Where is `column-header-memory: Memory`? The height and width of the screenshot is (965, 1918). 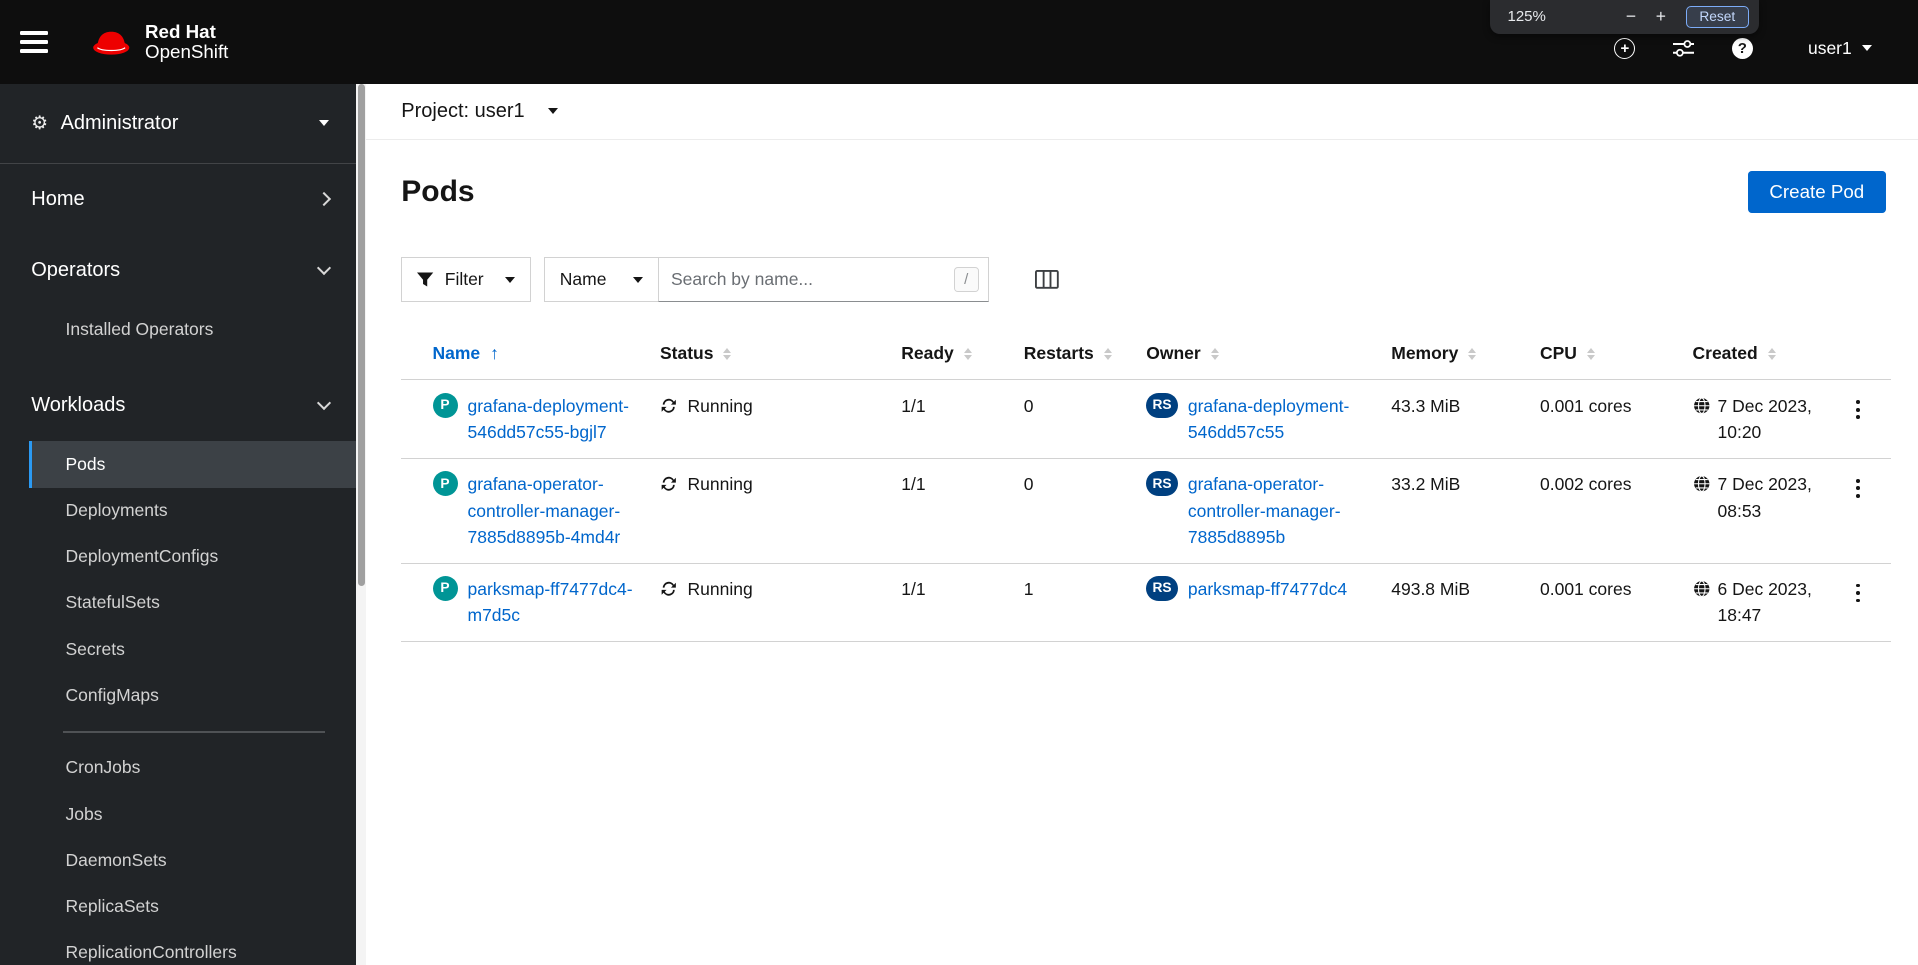
column-header-memory: Memory is located at coordinates (1434, 353).